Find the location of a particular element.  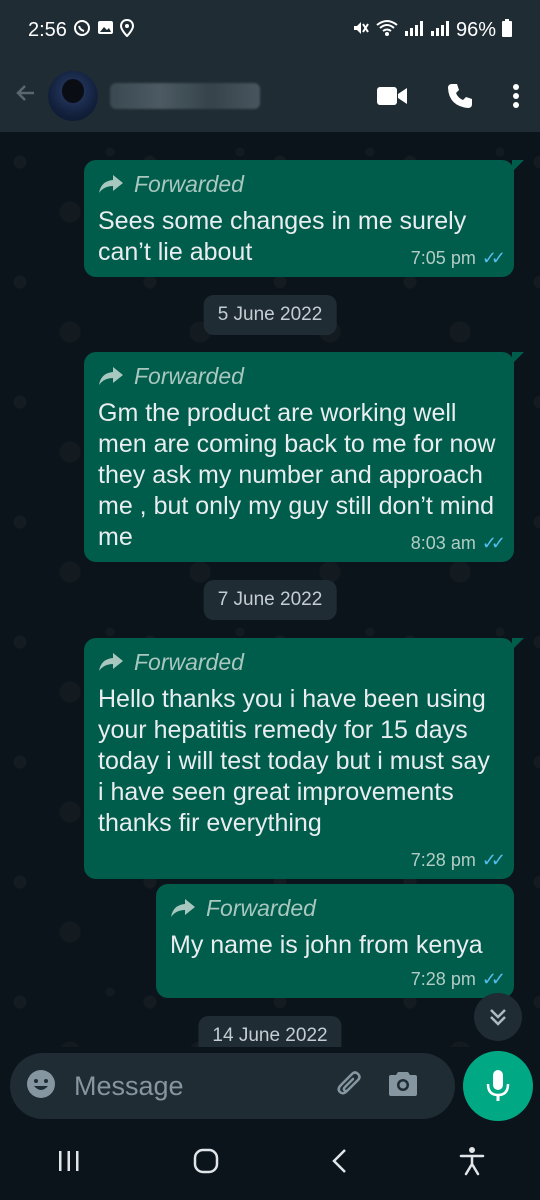

scroll-to-bottom-button is located at coordinates (498, 1017).